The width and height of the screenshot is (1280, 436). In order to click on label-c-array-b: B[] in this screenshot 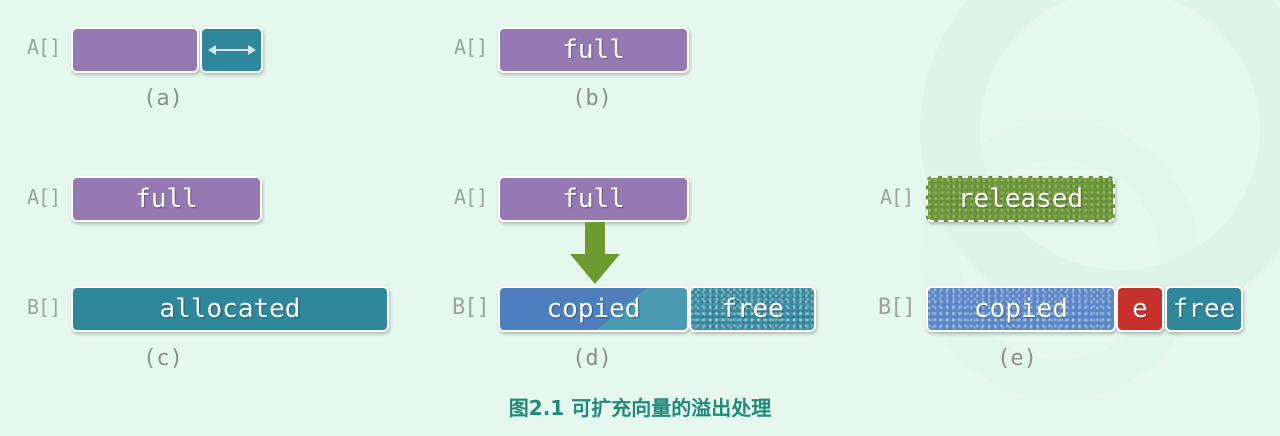, I will do `click(44, 307)`.